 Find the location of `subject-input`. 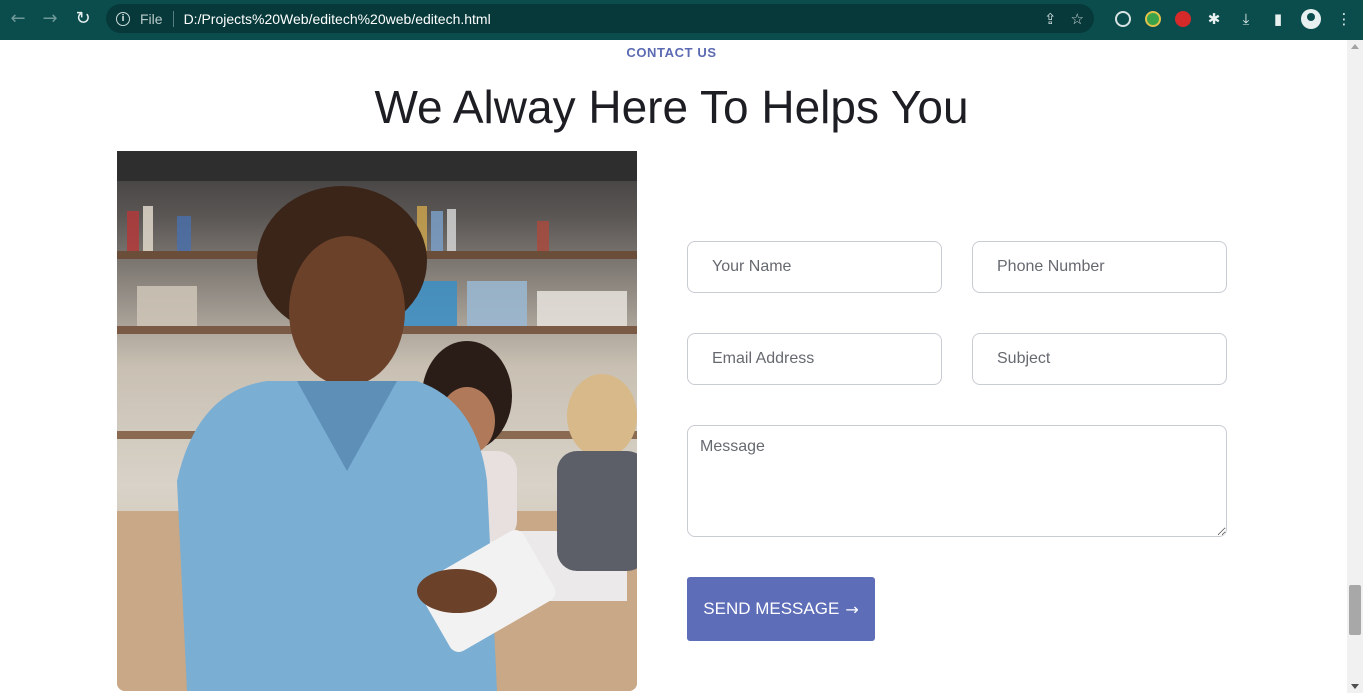

subject-input is located at coordinates (1099, 359).